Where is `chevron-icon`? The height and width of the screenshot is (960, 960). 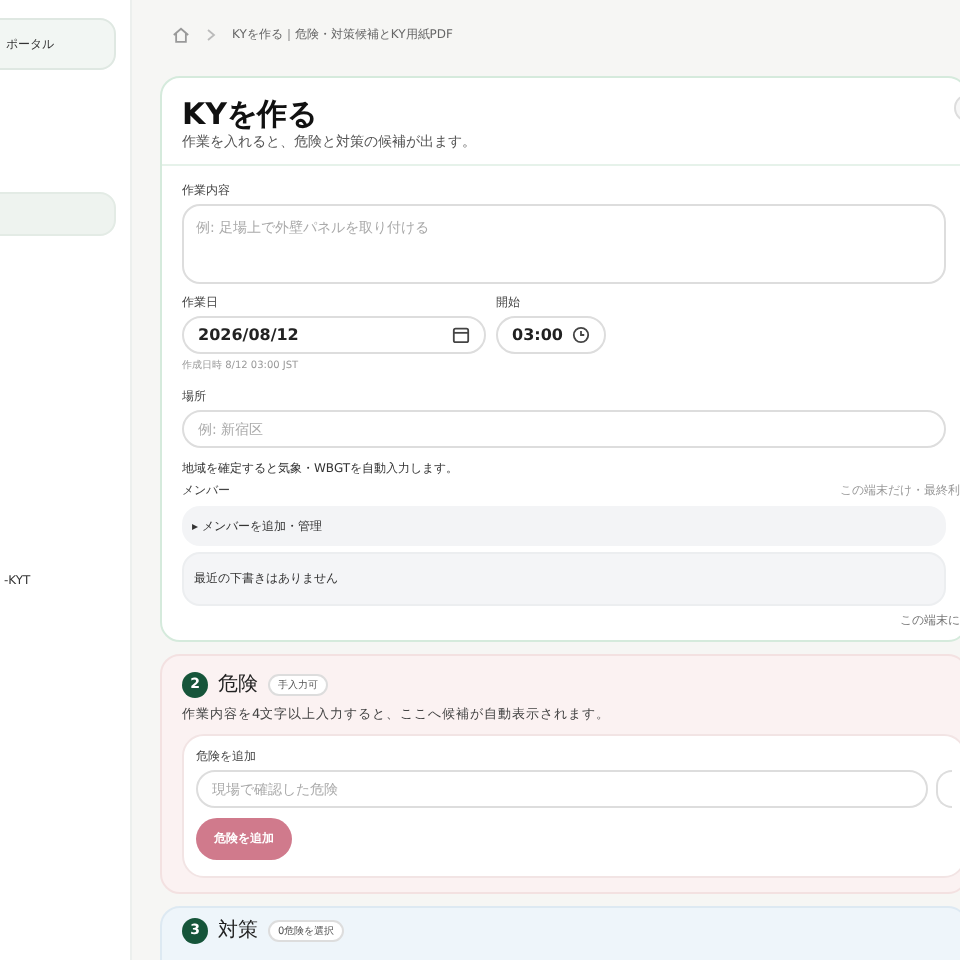 chevron-icon is located at coordinates (211, 34).